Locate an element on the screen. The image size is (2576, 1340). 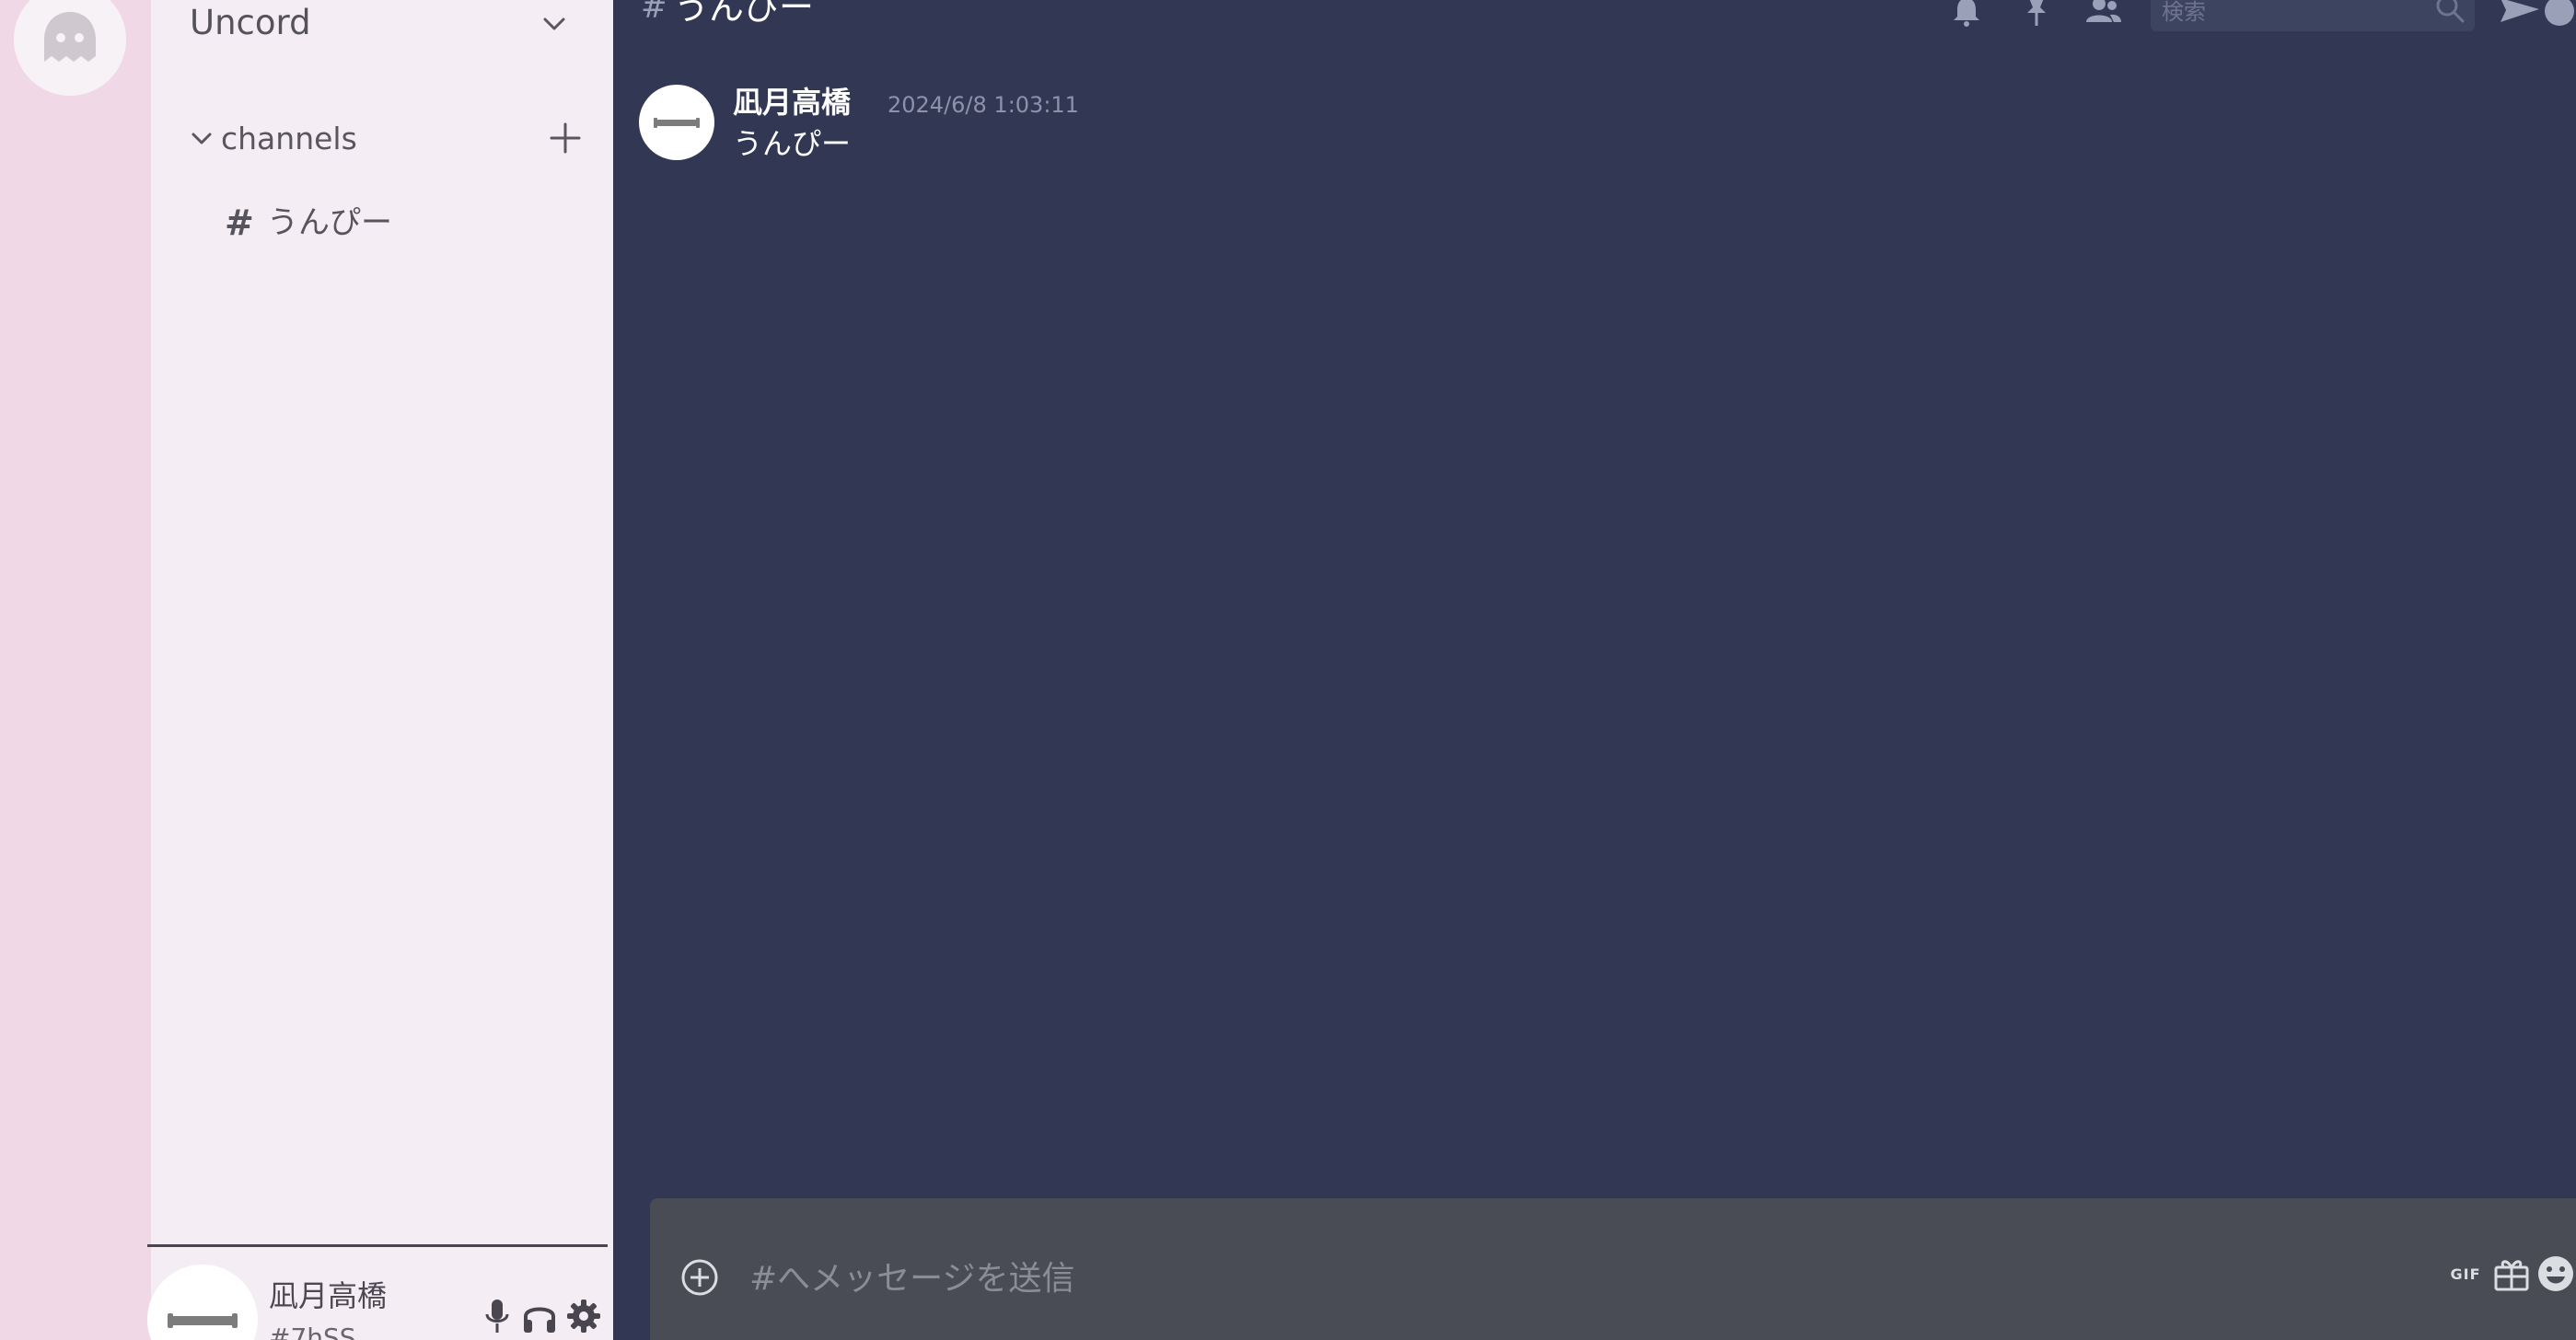
add-channel-icon is located at coordinates (565, 138).